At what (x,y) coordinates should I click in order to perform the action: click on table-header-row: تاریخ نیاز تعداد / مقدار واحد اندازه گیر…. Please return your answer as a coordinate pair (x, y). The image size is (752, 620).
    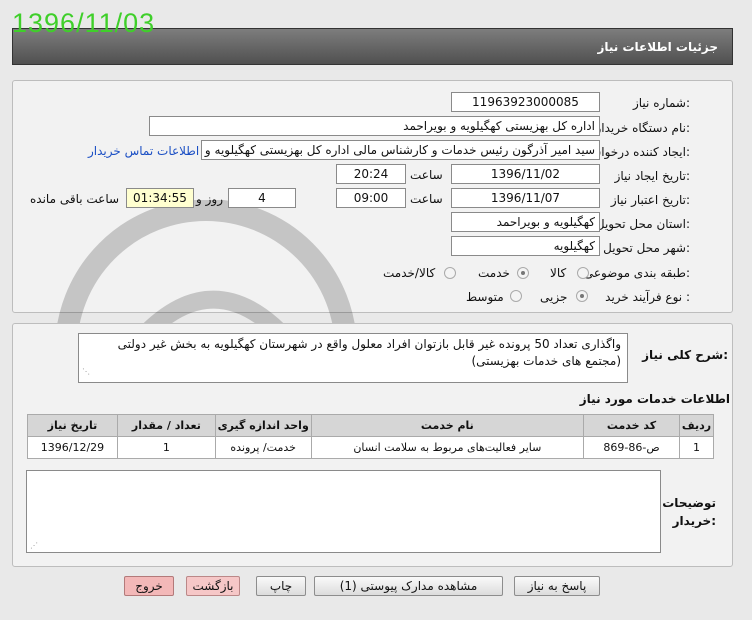
    Looking at the image, I should click on (371, 425).